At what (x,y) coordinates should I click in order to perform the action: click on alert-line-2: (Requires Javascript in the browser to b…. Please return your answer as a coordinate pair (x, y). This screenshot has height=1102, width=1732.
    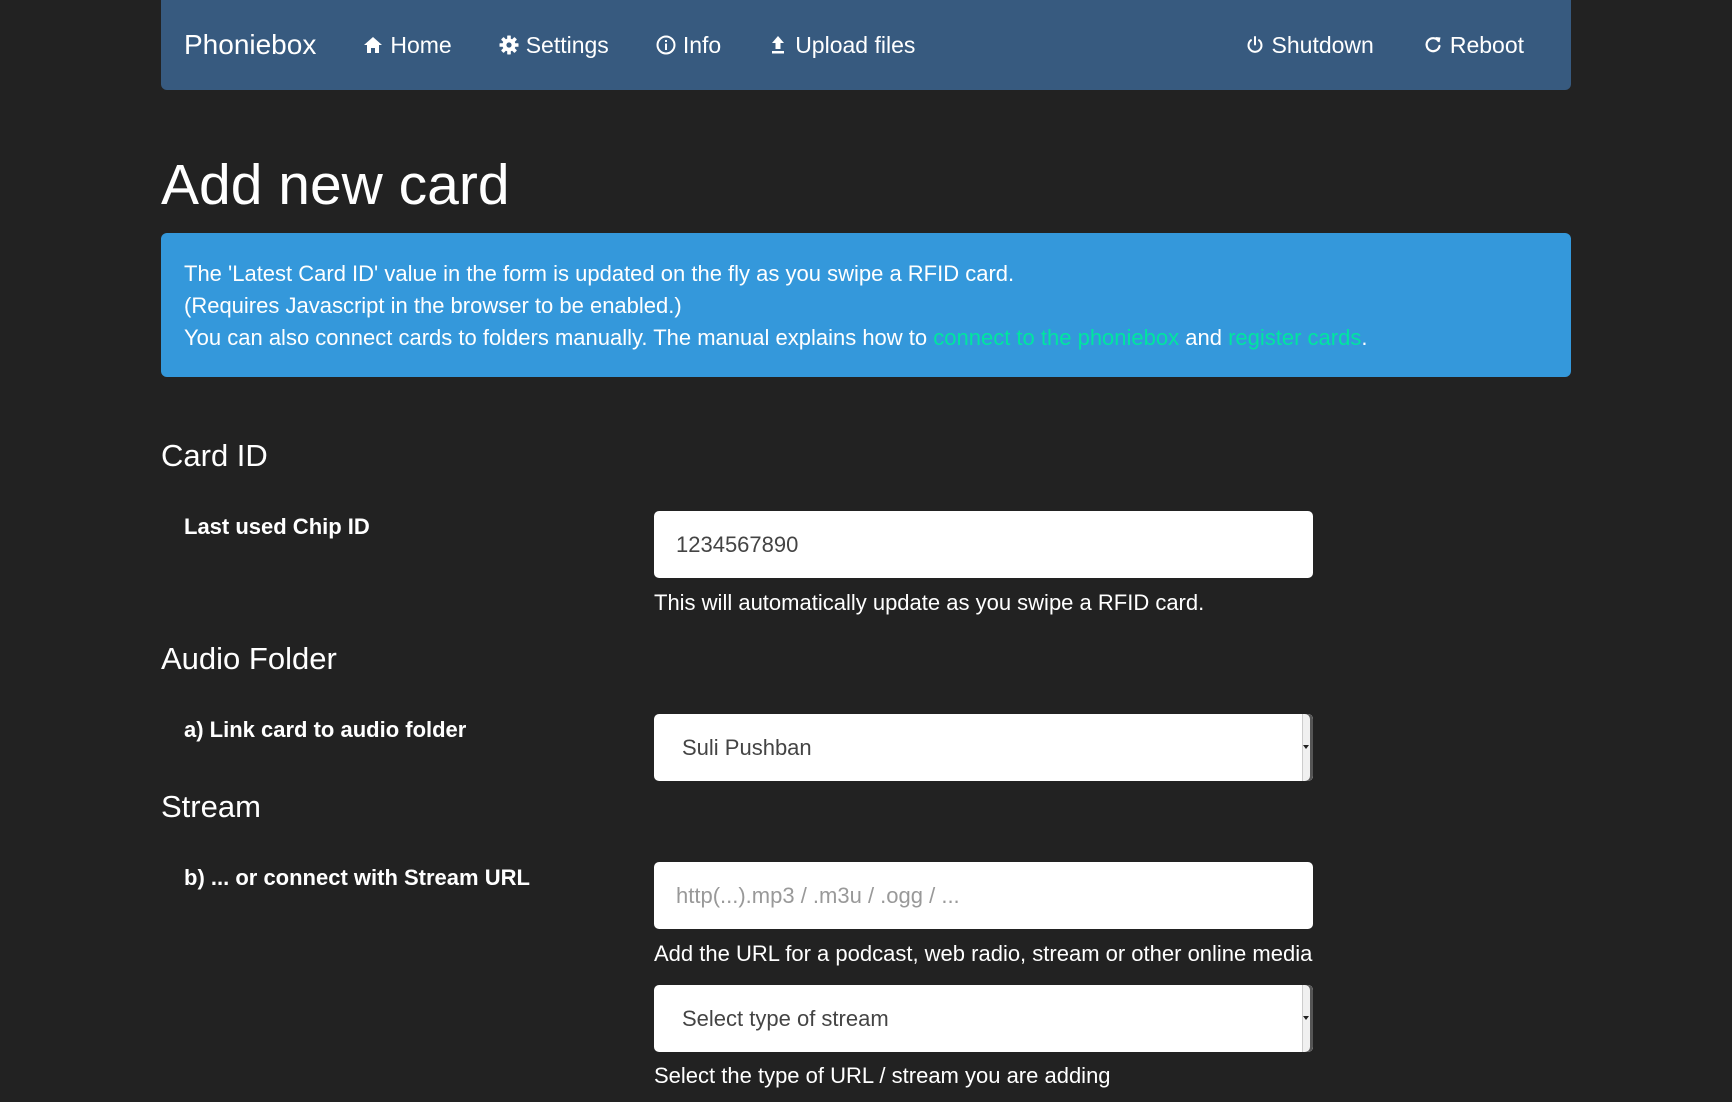
    Looking at the image, I should click on (433, 305).